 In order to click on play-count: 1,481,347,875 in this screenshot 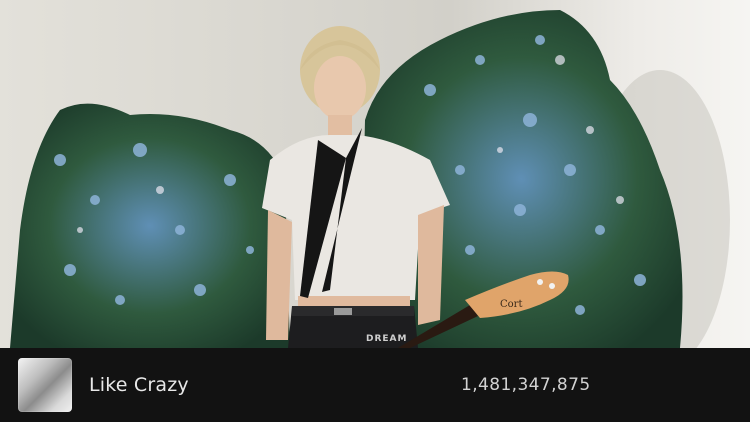, I will do `click(526, 385)`.